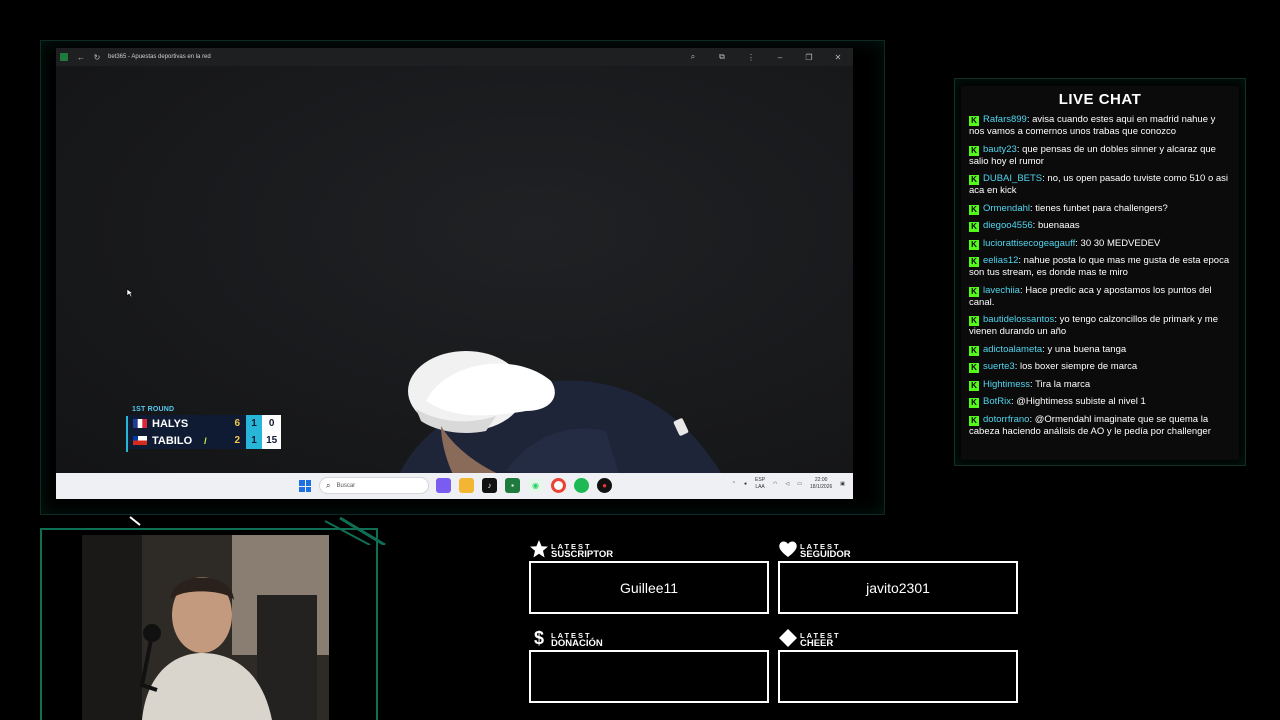 The image size is (1280, 720). I want to click on wifi-icon: ◠, so click(775, 484).